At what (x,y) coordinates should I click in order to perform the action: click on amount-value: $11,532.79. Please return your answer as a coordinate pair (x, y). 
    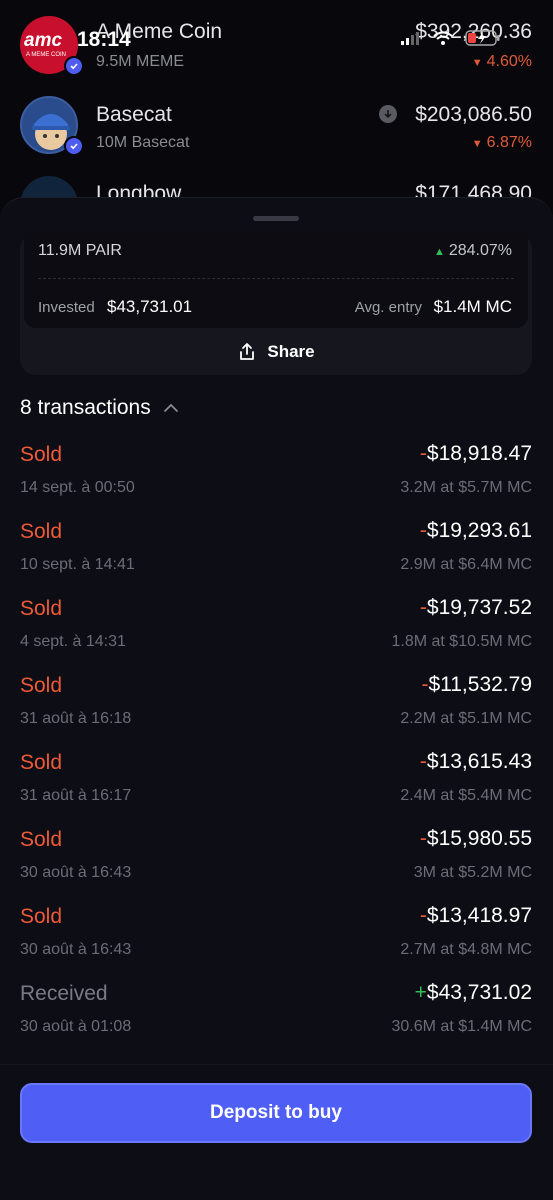
    Looking at the image, I should click on (480, 684).